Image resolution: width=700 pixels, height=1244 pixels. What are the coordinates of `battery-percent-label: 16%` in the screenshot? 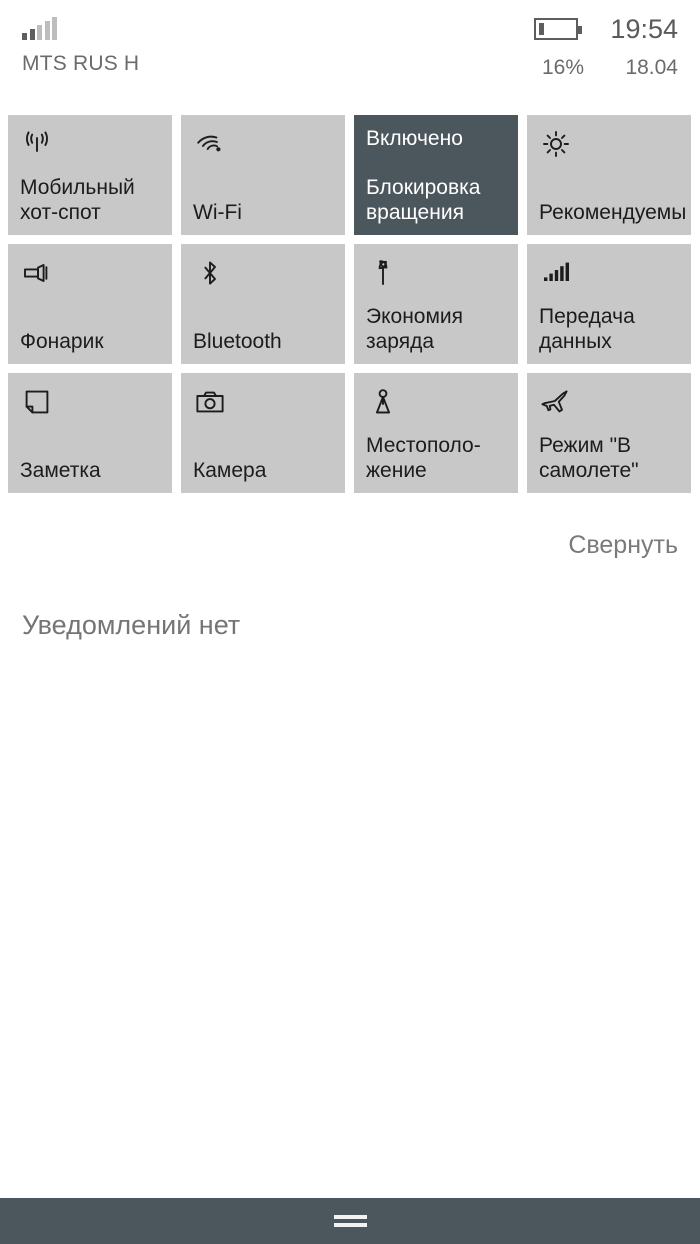 It's located at (562, 67).